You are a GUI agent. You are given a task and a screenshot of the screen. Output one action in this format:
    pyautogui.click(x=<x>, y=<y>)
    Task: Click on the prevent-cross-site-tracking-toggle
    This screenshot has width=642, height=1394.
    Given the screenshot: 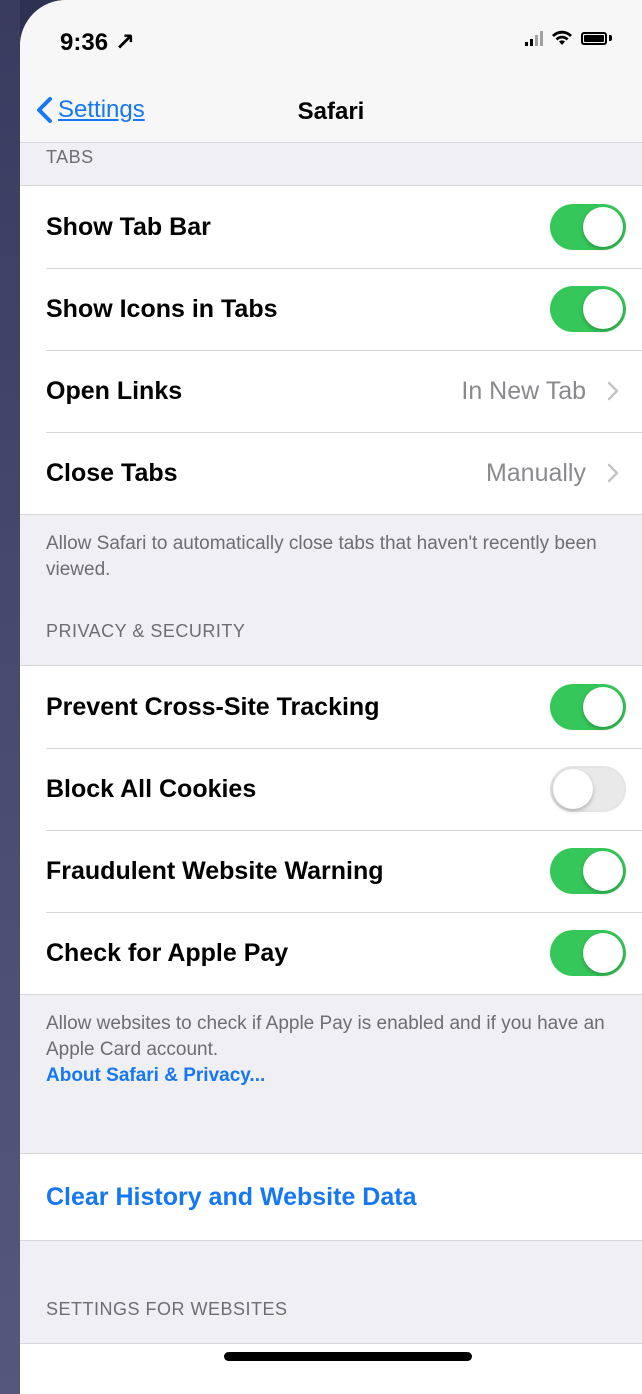 What is the action you would take?
    pyautogui.click(x=588, y=707)
    